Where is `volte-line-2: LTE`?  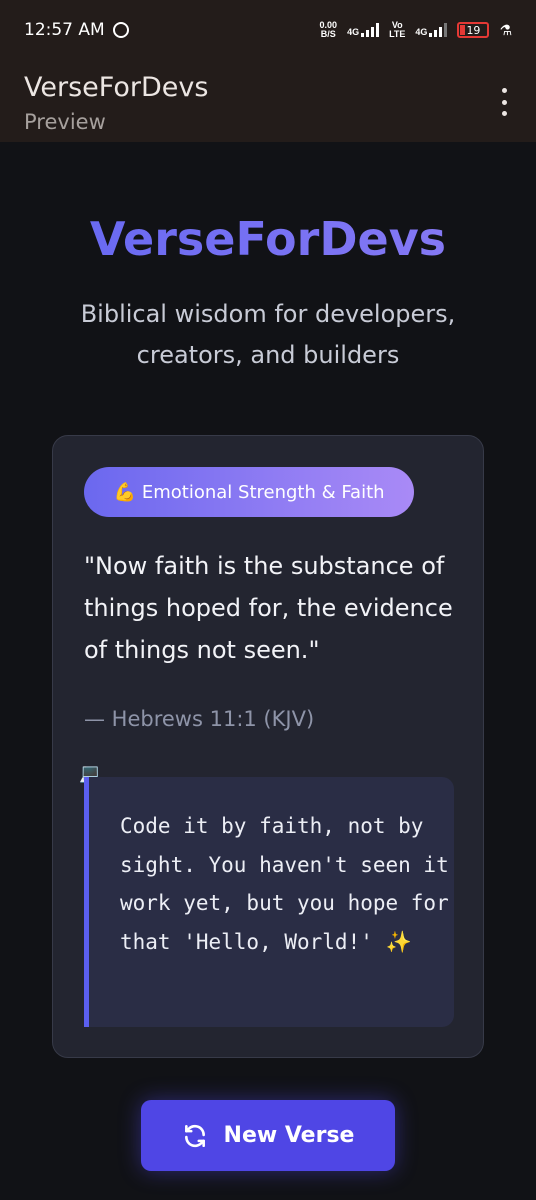 volte-line-2: LTE is located at coordinates (397, 34).